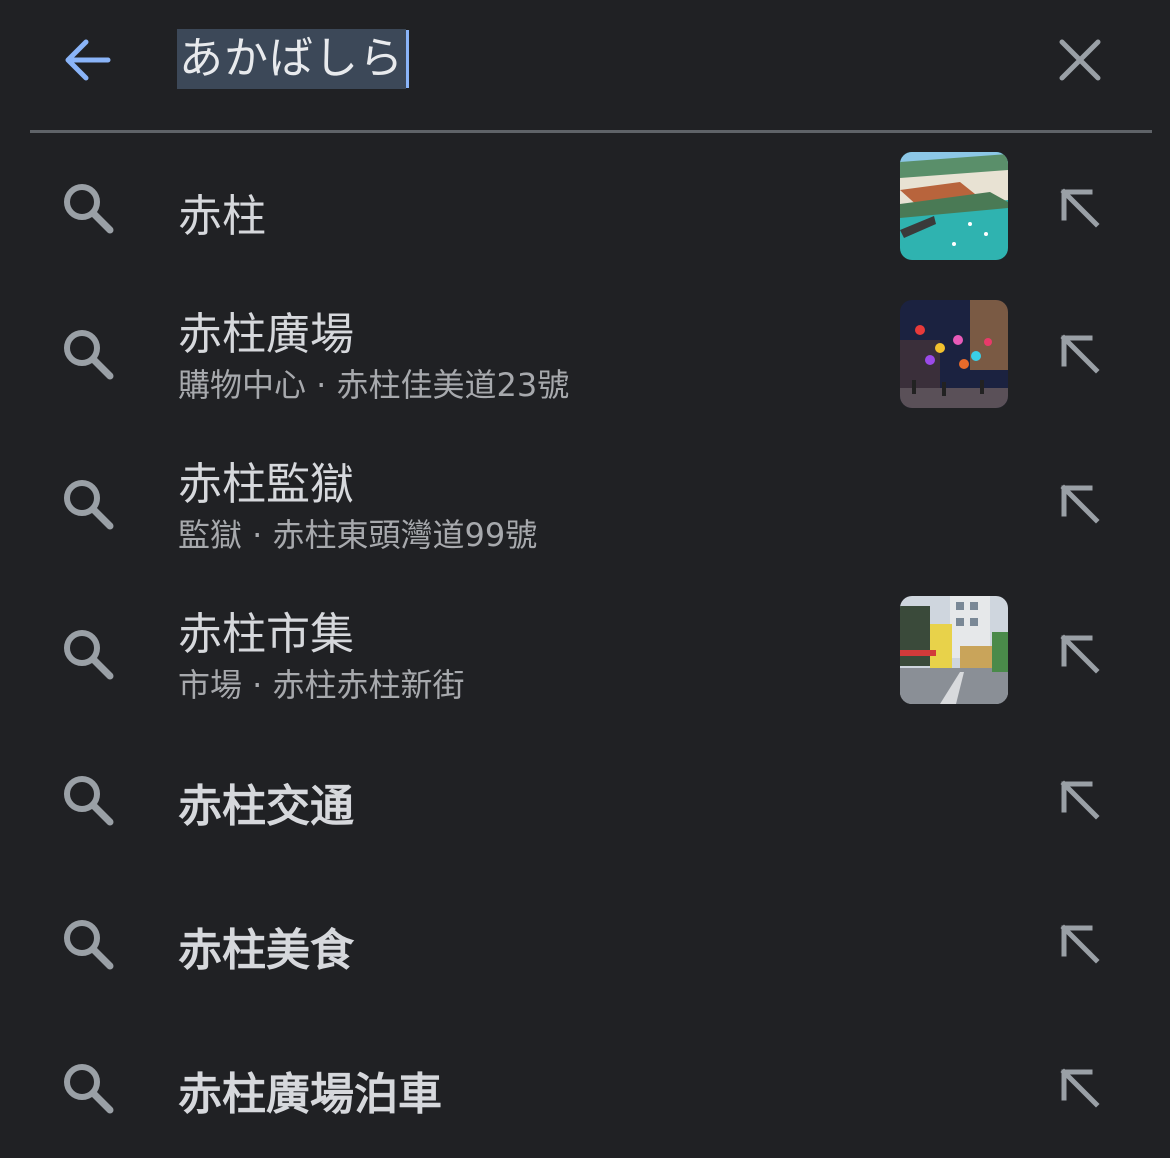 Image resolution: width=1170 pixels, height=1158 pixels. Describe the element at coordinates (222, 216) in the screenshot. I see `suggestion-title: 赤柱` at that location.